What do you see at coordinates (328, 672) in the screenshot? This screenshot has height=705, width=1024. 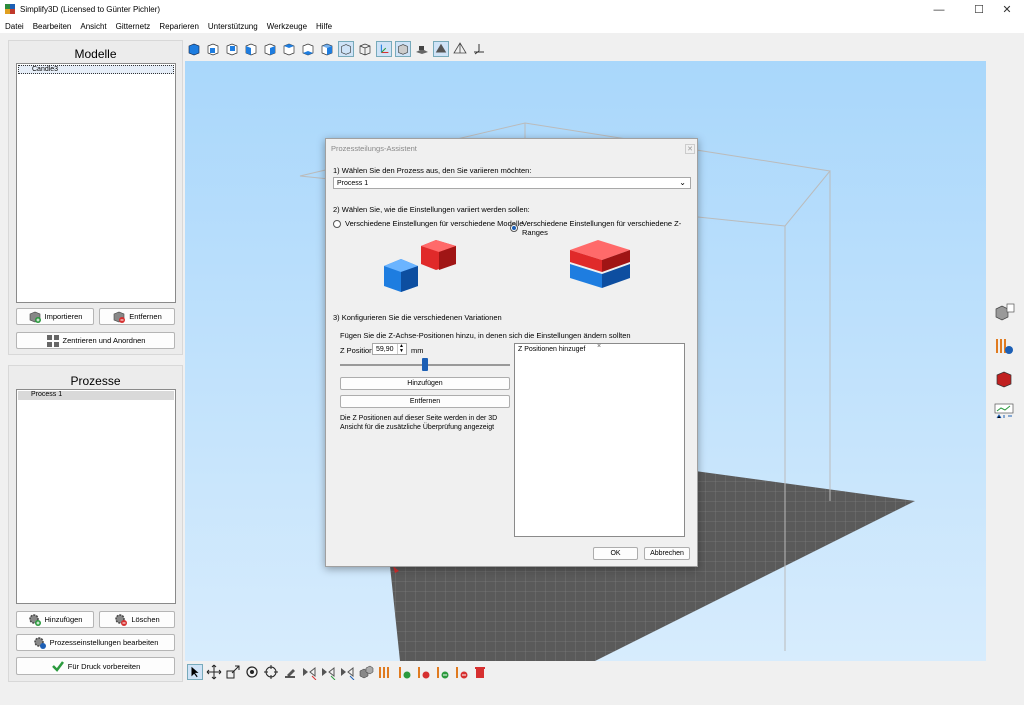 I see `mirror-y-icon` at bounding box center [328, 672].